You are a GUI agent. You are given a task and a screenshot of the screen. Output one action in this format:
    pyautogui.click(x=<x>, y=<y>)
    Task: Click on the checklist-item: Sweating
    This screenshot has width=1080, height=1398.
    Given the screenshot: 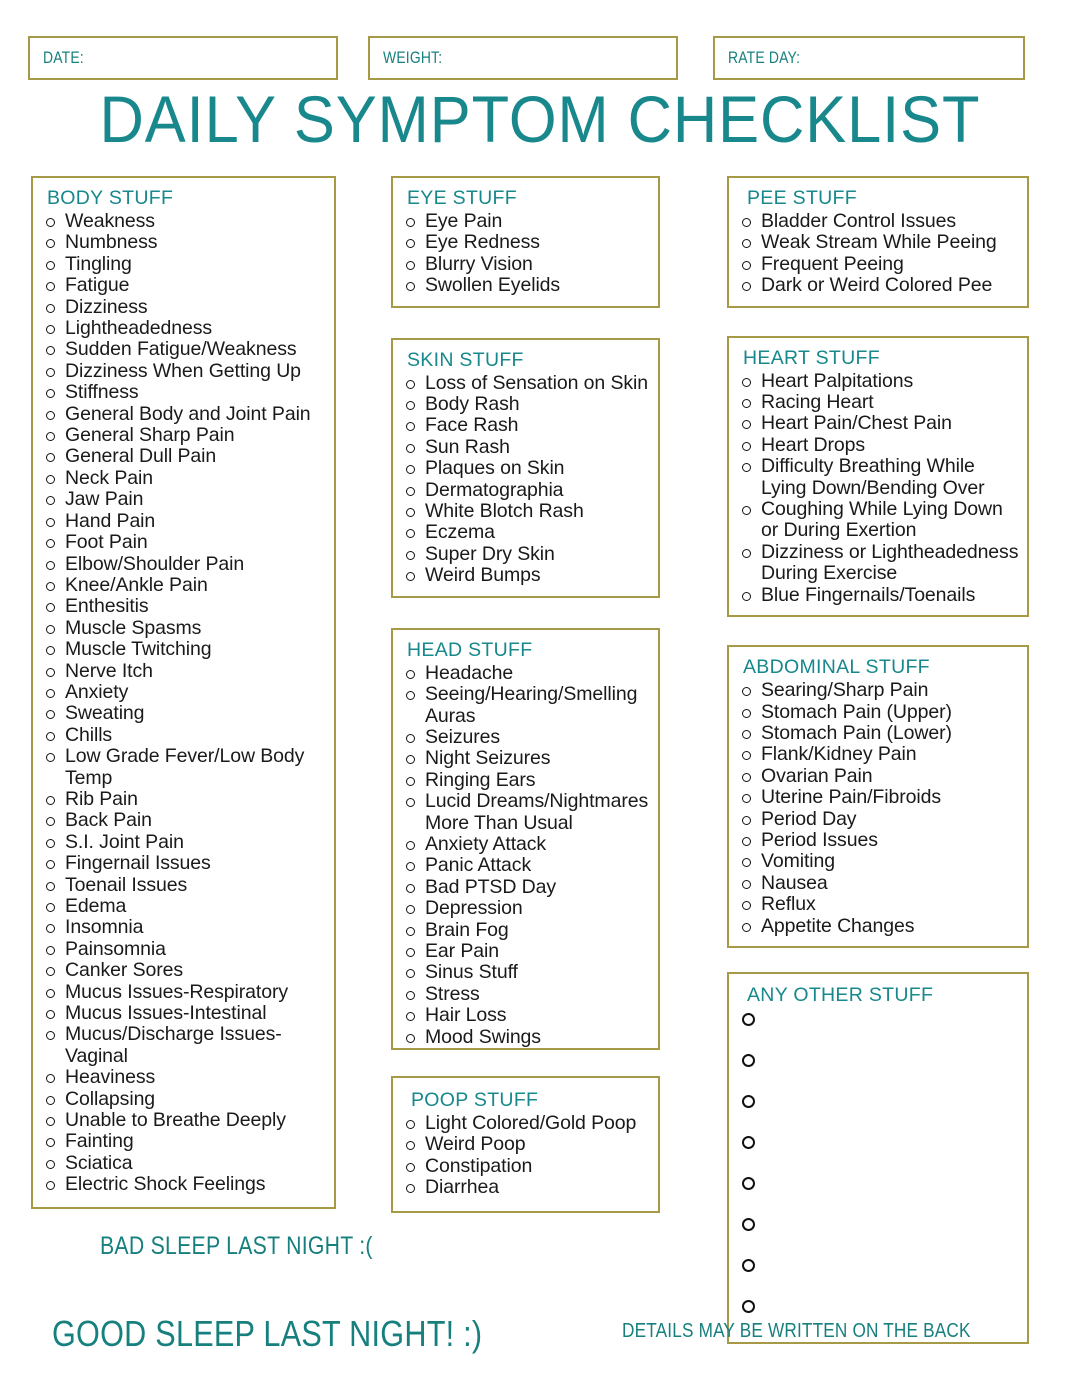 What is the action you would take?
    pyautogui.click(x=184, y=713)
    